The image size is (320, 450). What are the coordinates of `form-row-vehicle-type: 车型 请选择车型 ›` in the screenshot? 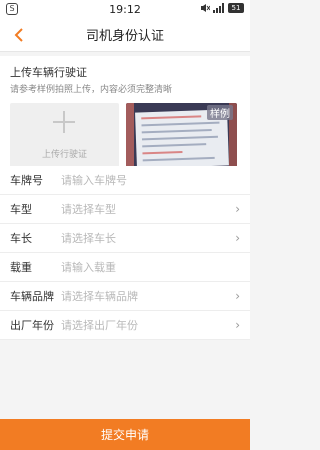 It's located at (125, 209).